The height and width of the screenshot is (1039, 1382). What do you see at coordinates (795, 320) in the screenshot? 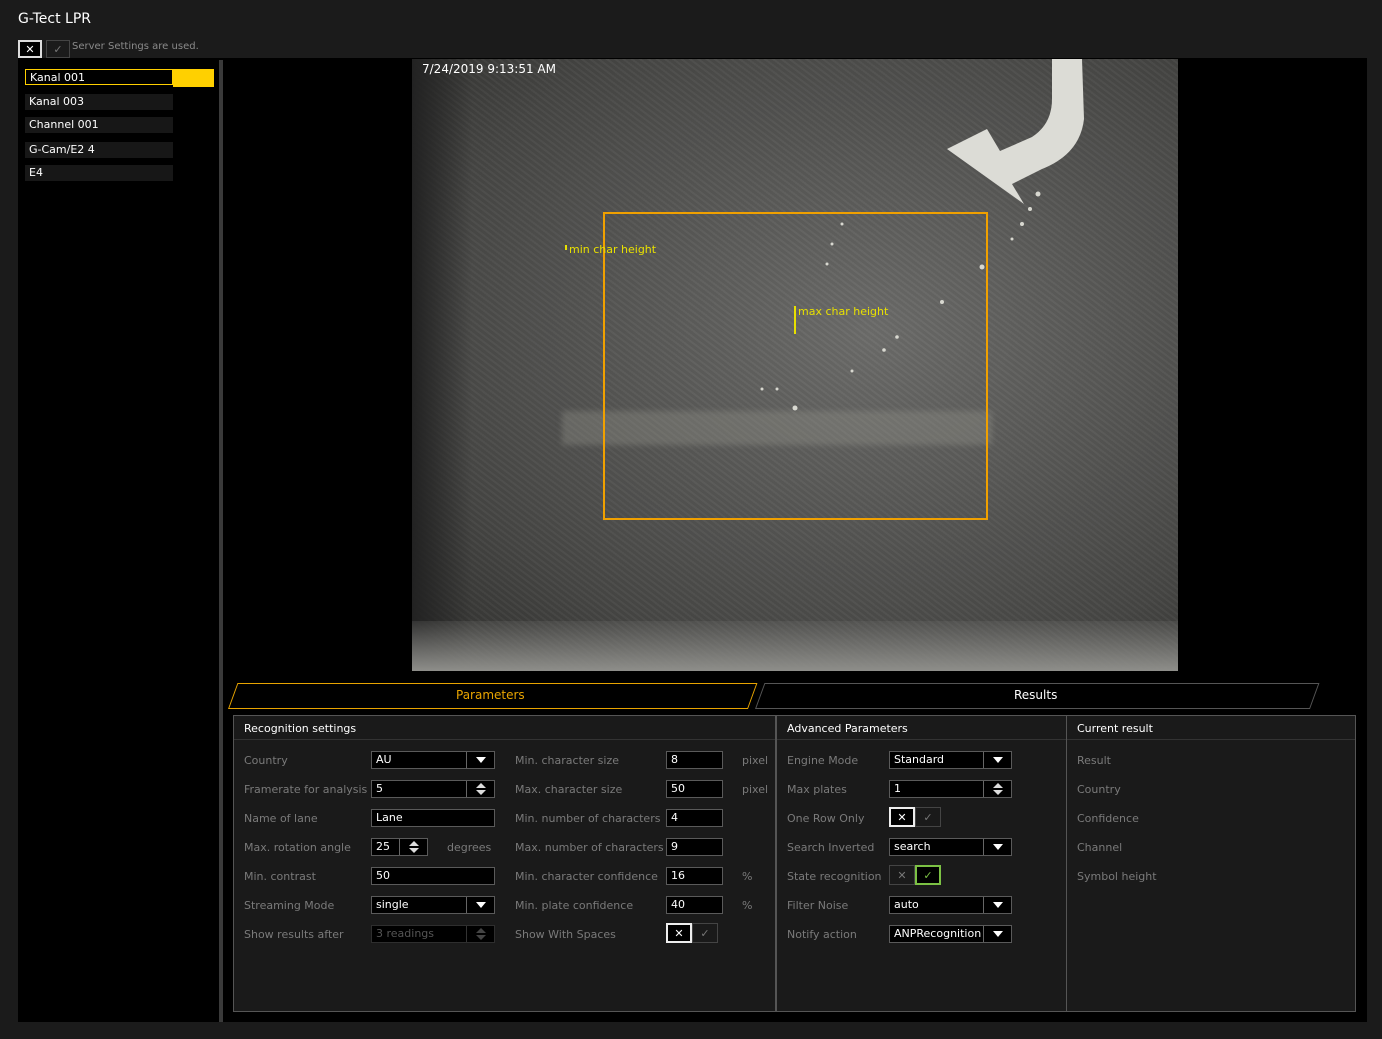
I see `max-char-height-marker` at bounding box center [795, 320].